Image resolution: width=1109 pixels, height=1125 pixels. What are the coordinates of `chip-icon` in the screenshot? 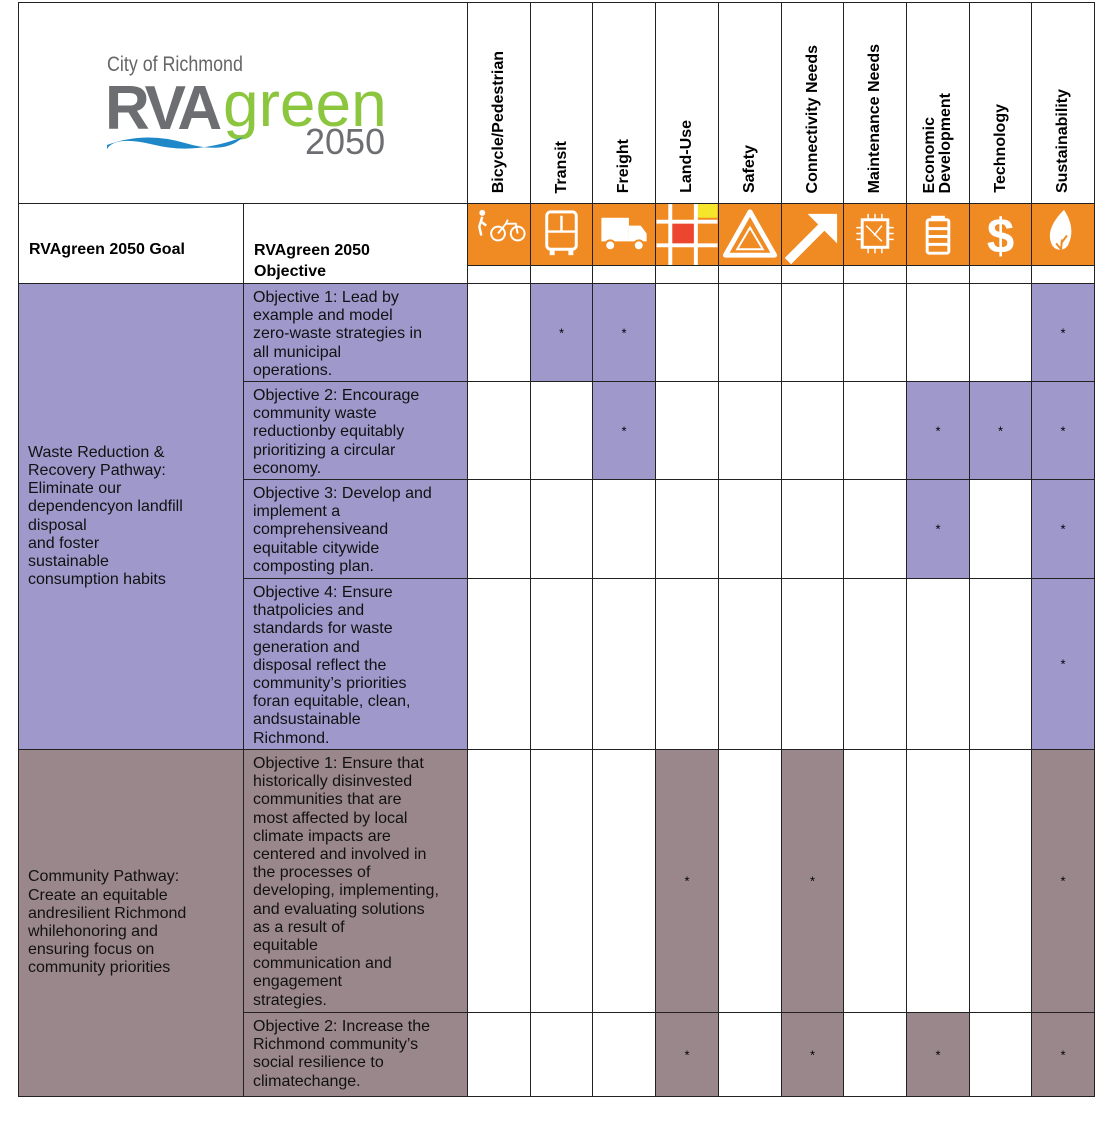 It's located at (875, 234).